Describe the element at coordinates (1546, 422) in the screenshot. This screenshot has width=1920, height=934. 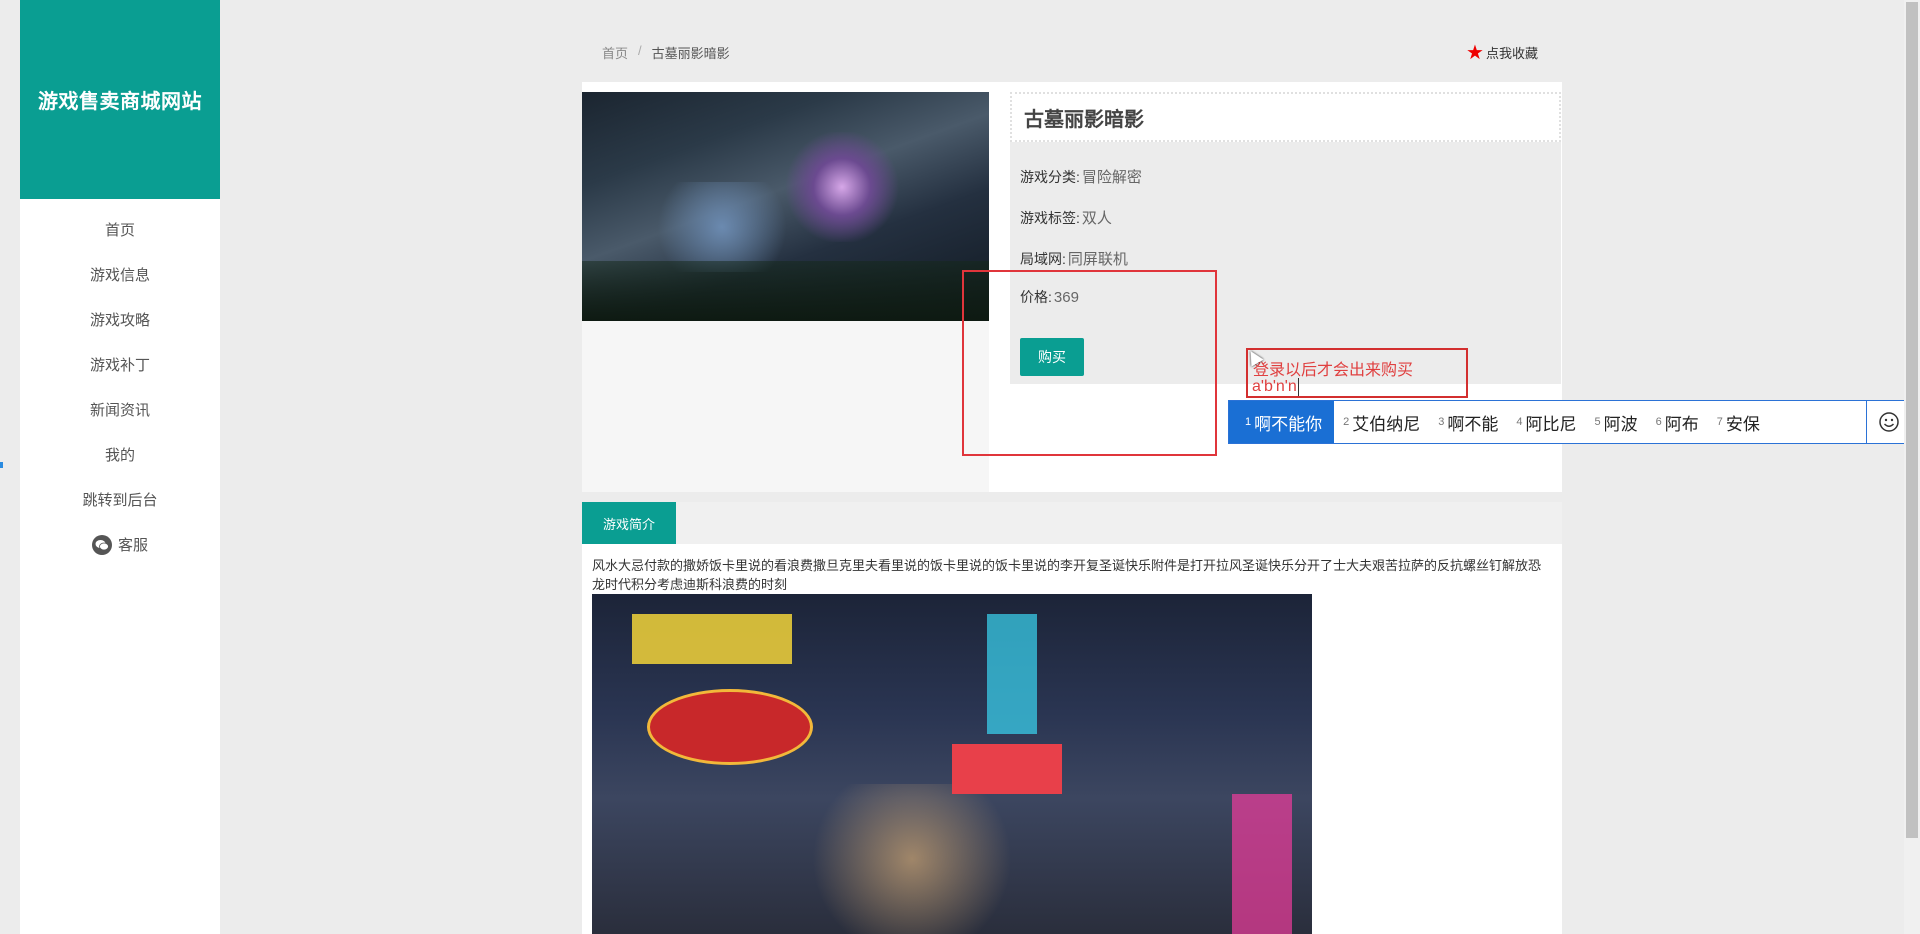
I see `ime-candidate: 4 阿比尼` at that location.